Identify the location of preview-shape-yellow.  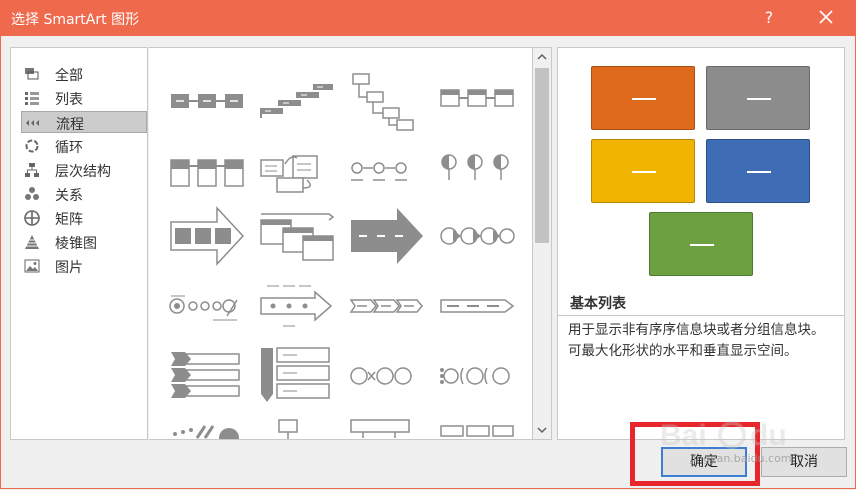
(643, 171).